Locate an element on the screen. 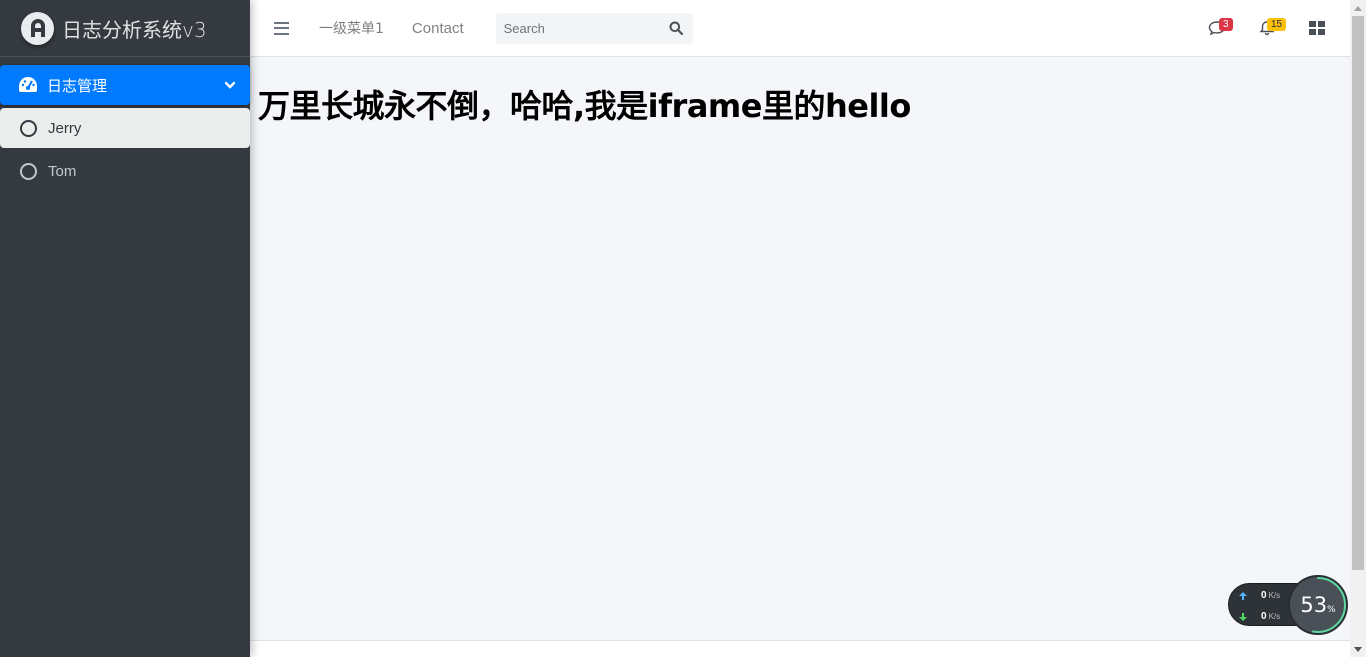 The width and height of the screenshot is (1366, 657). search-icon is located at coordinates (676, 28).